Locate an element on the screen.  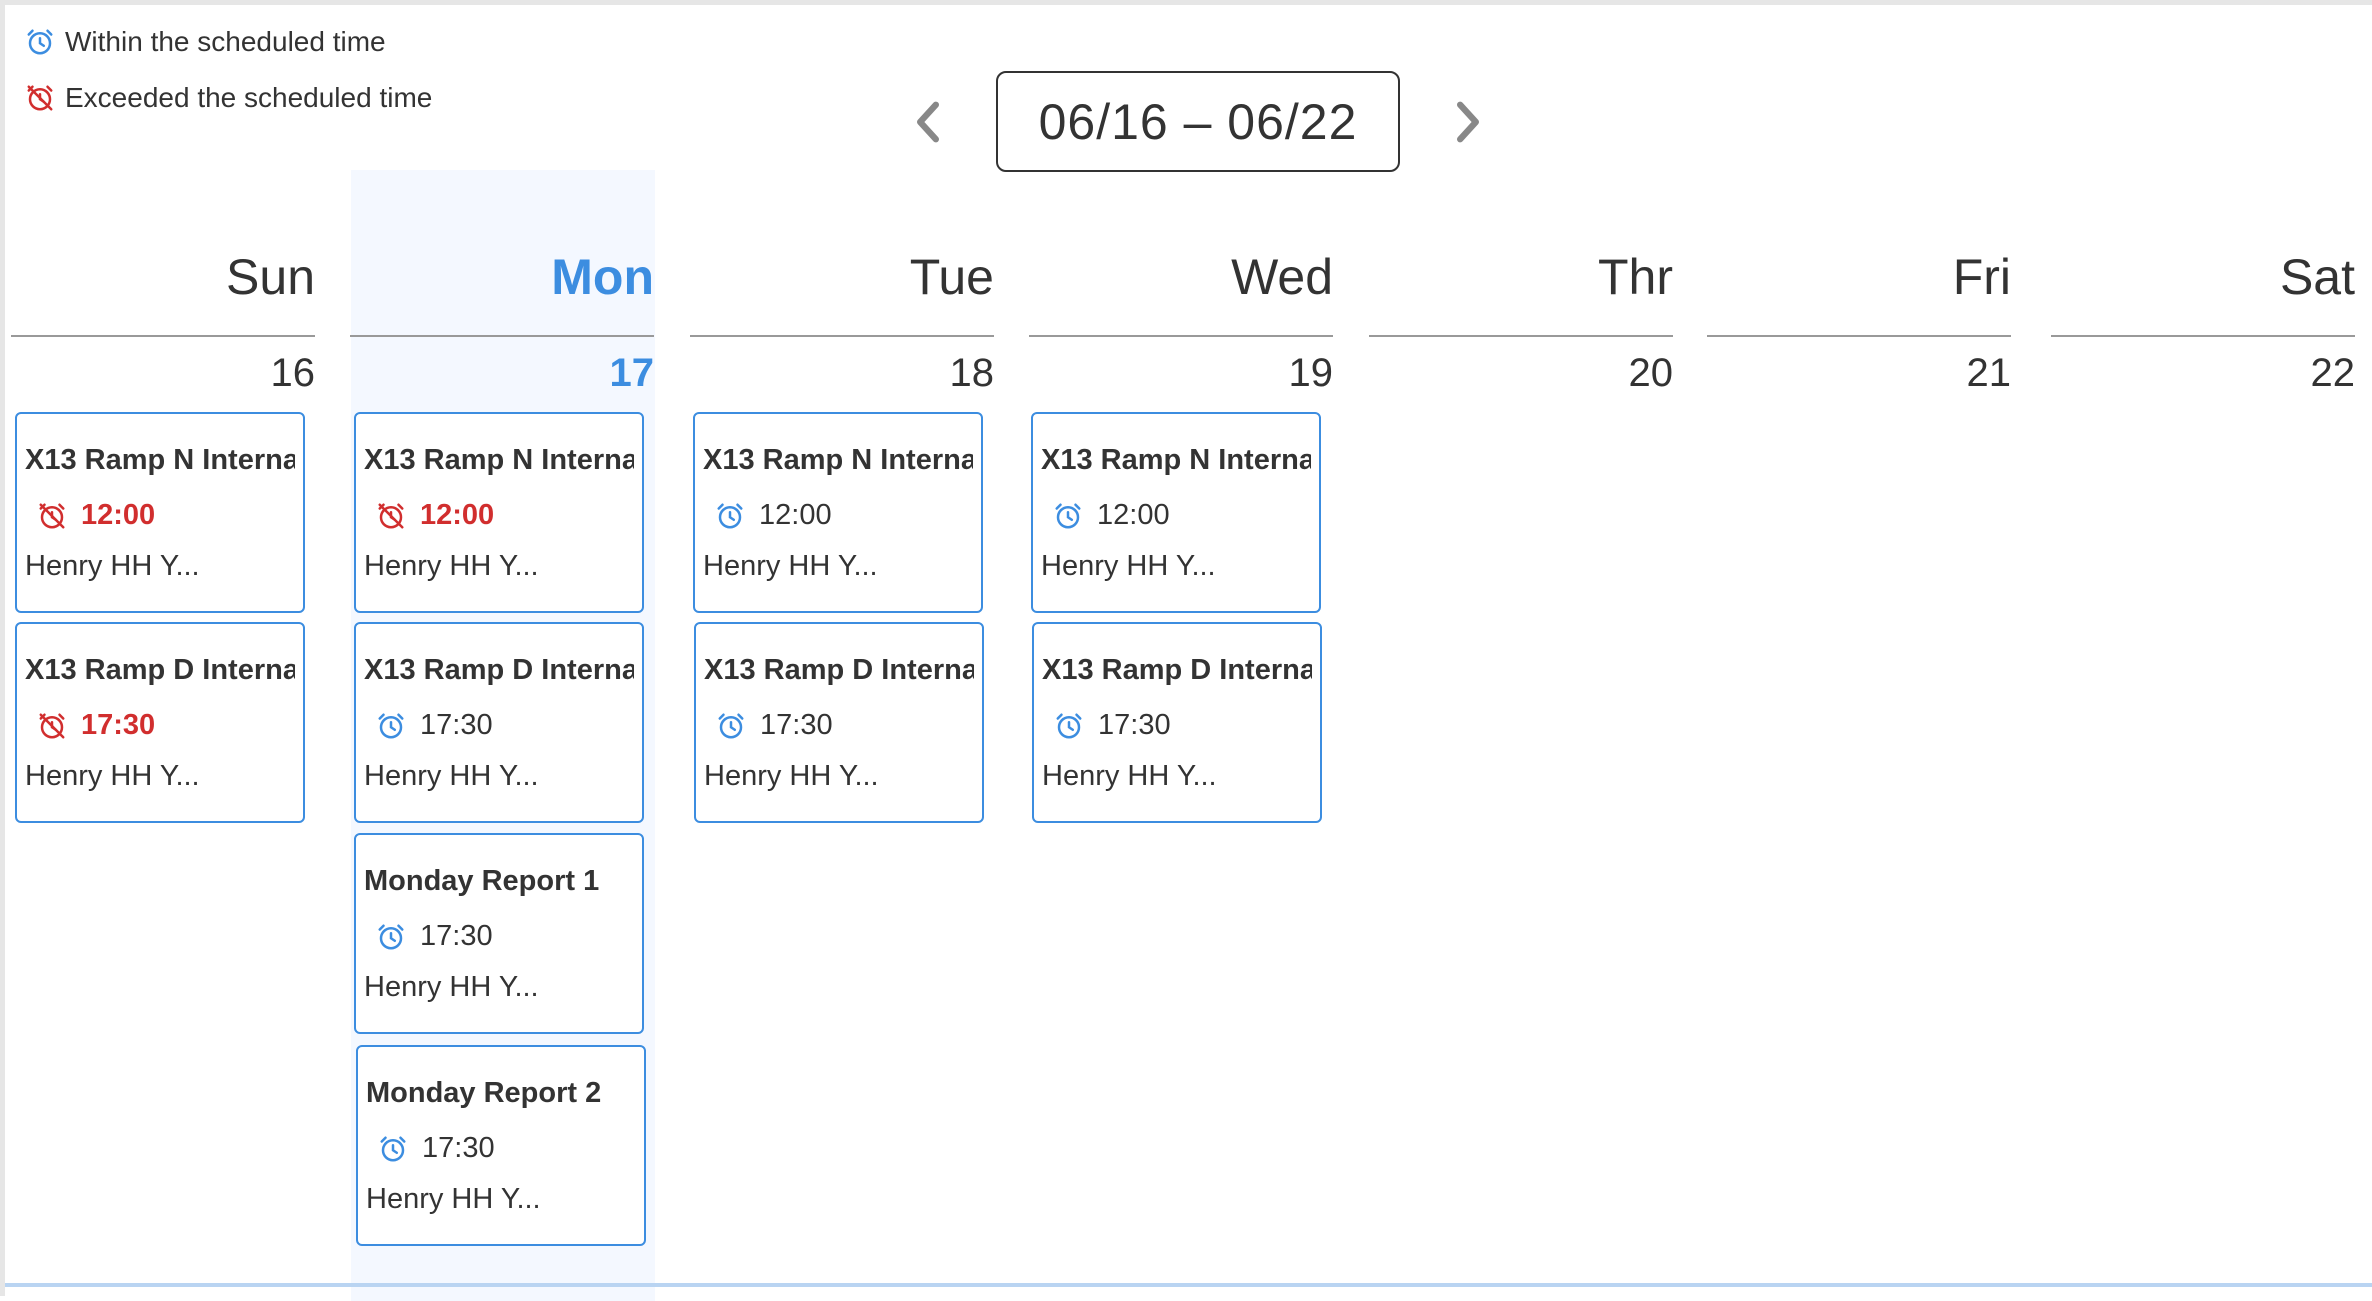
bottom-divider is located at coordinates (1188, 1285).